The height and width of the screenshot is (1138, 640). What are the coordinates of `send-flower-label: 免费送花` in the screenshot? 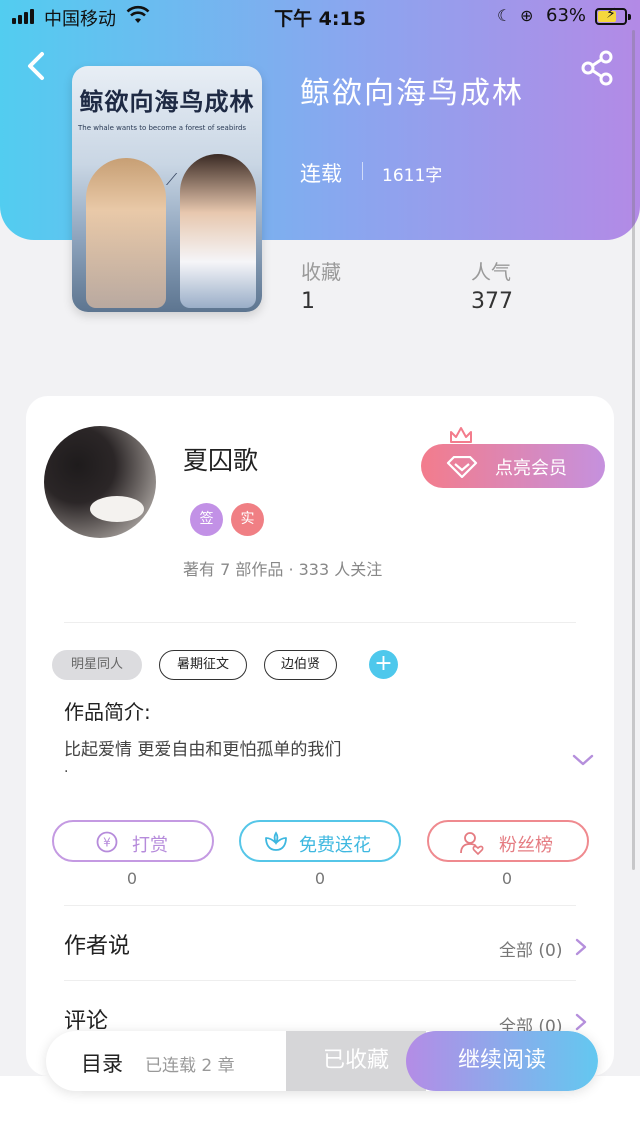 It's located at (335, 845).